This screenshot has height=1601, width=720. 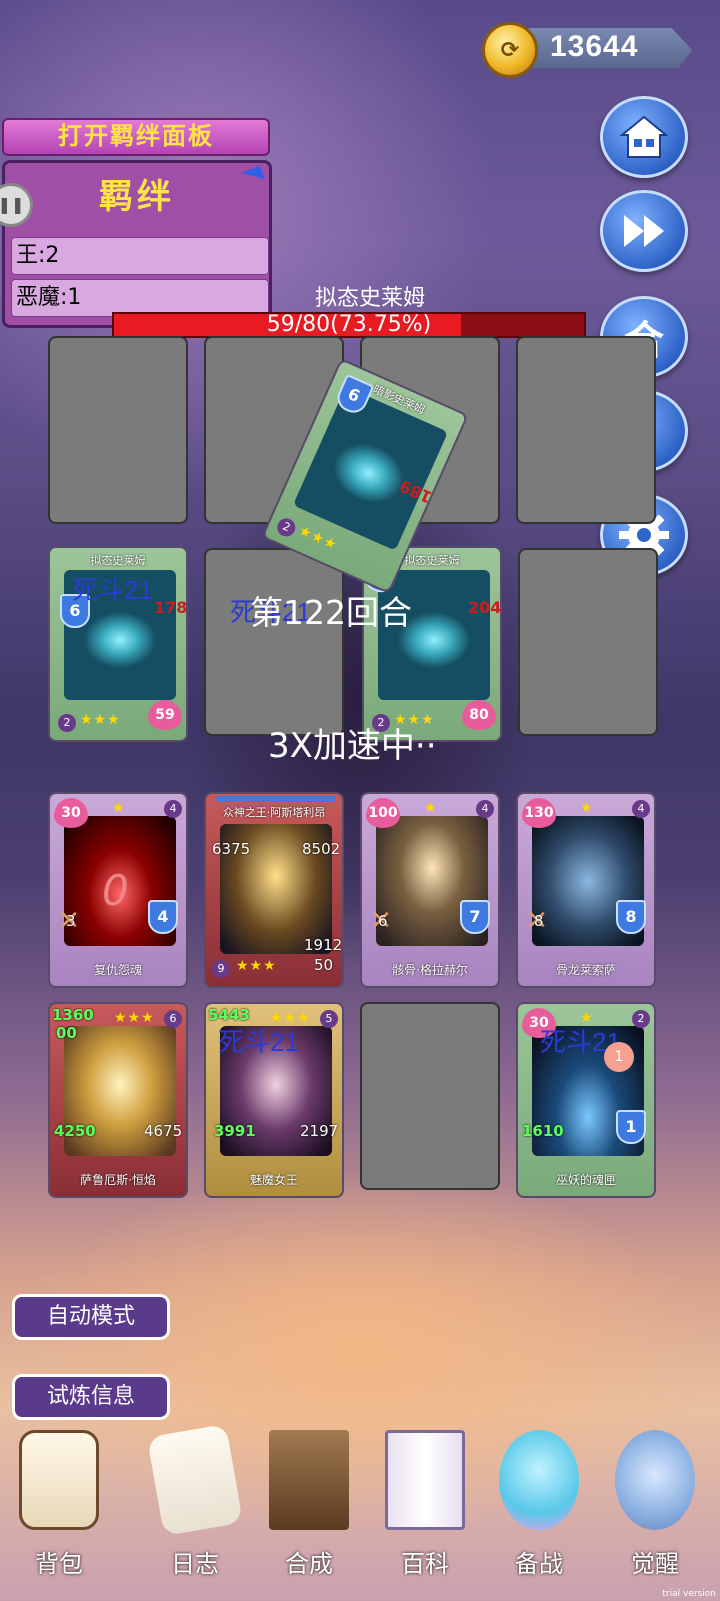 I want to click on book-icon, so click(x=425, y=1480).